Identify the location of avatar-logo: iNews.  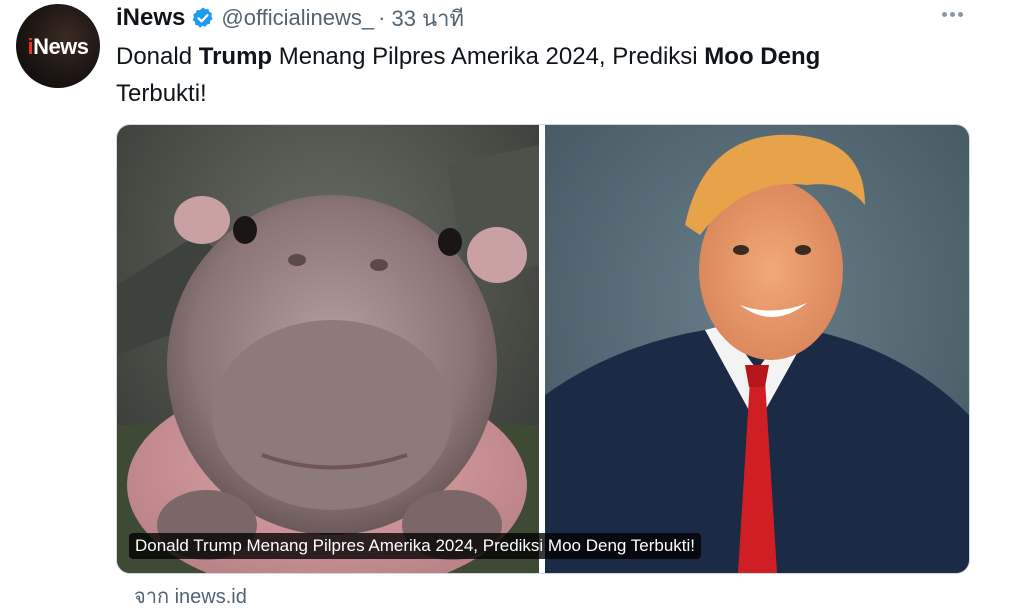
(58, 46).